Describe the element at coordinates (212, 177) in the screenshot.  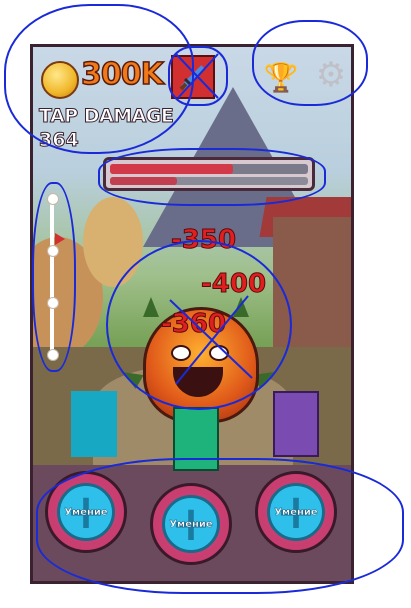
I see `annotation-circle-health` at that location.